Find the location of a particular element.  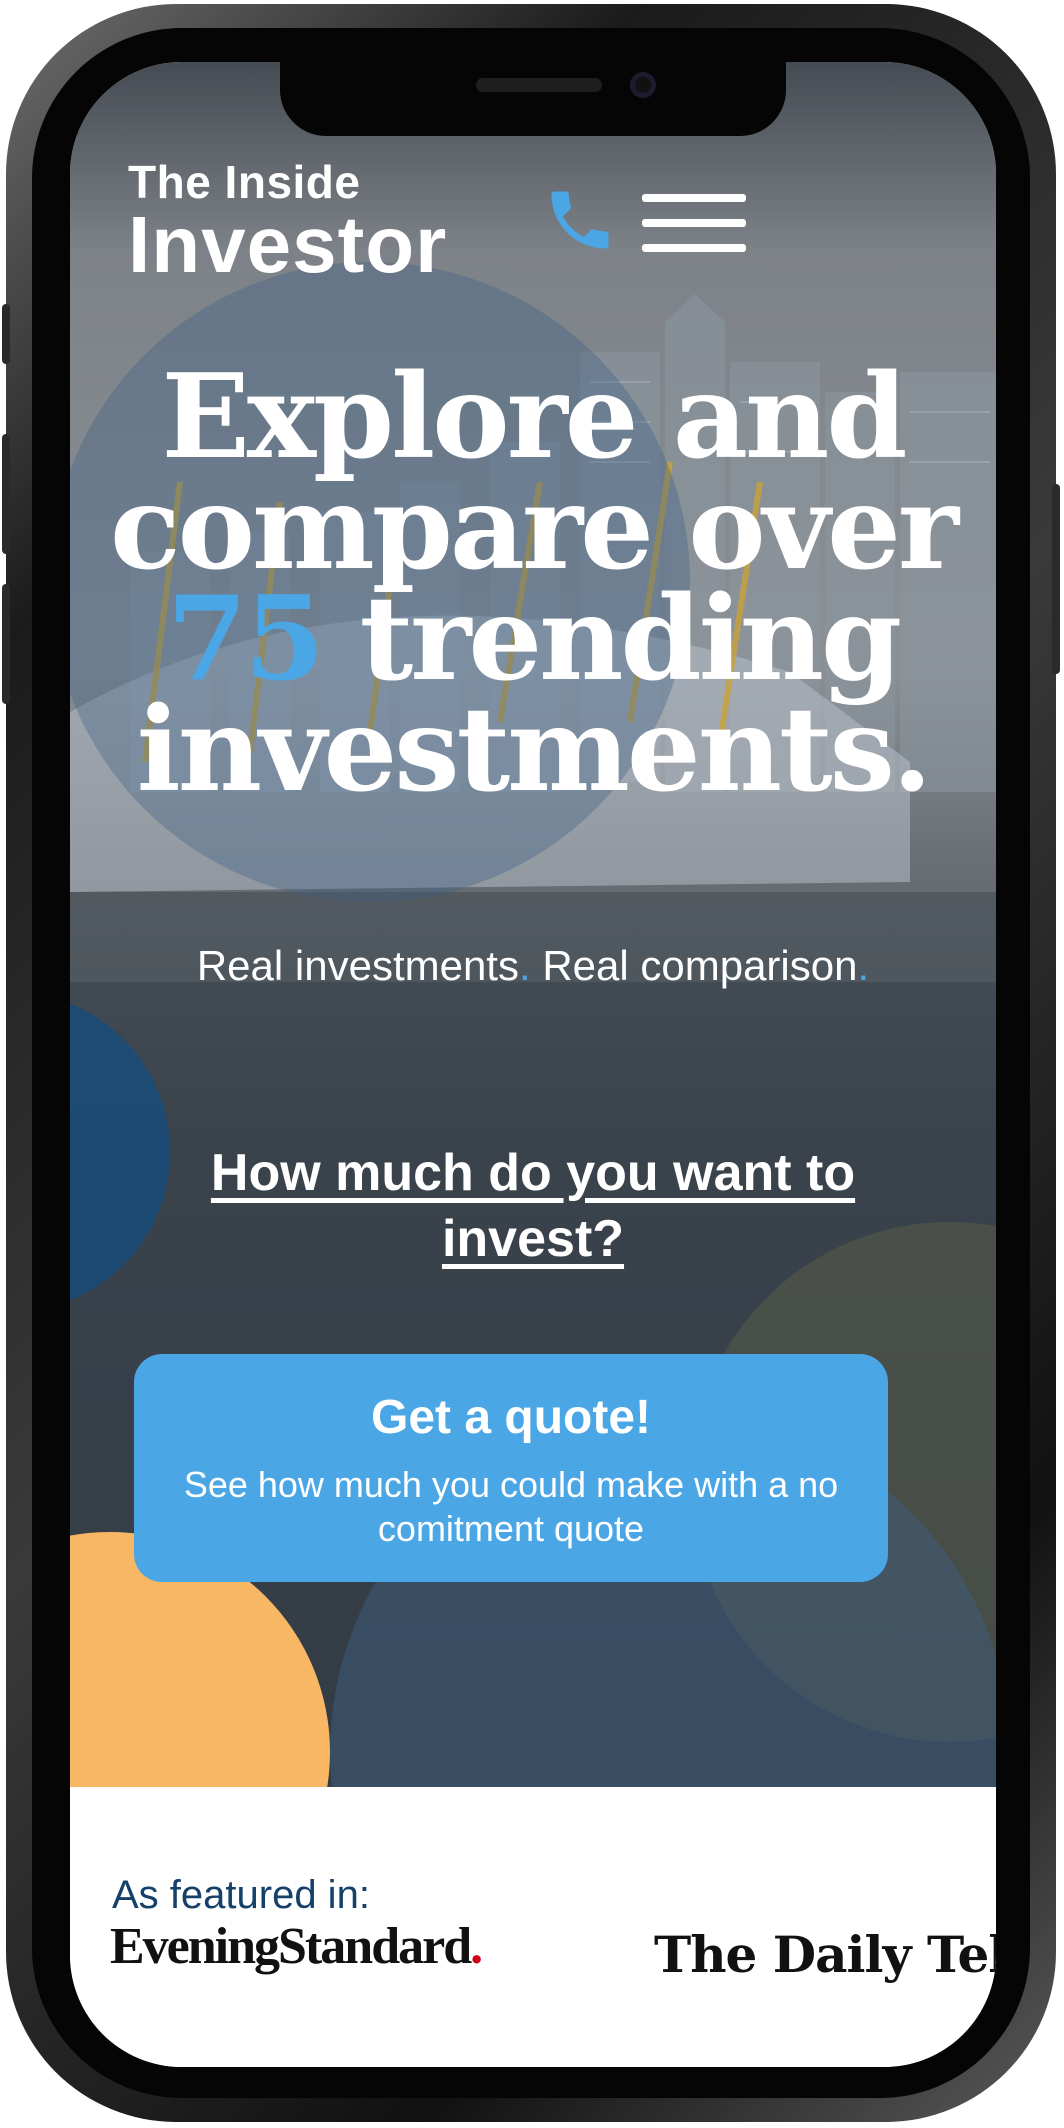

featured-label: As featured in: is located at coordinates (241, 1895).